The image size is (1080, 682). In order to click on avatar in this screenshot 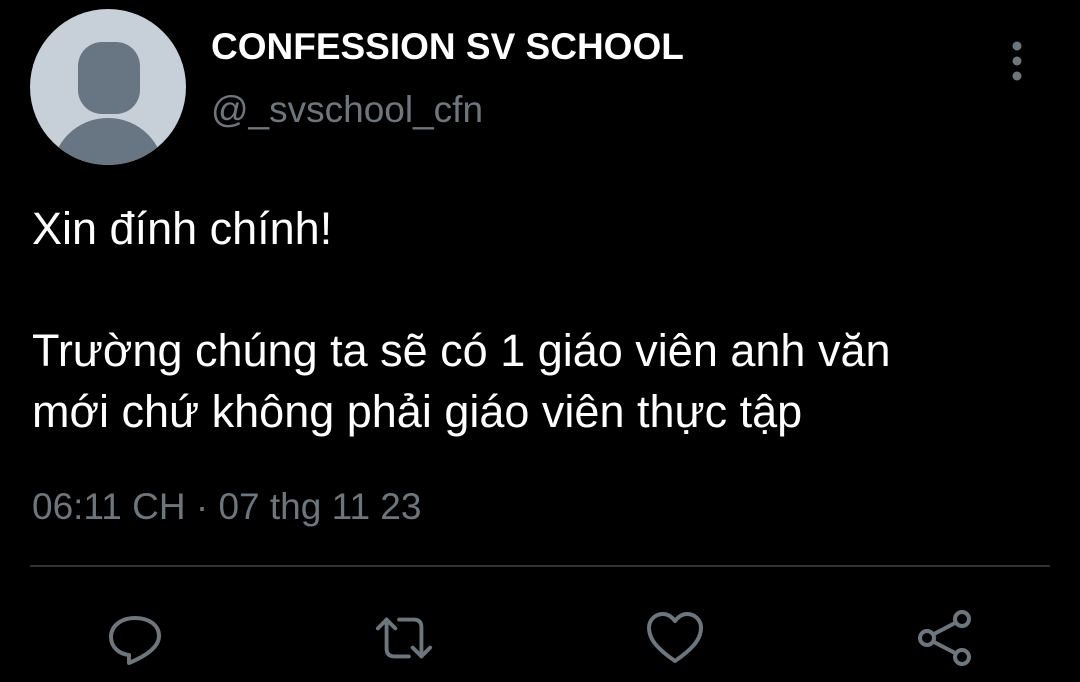, I will do `click(108, 87)`.